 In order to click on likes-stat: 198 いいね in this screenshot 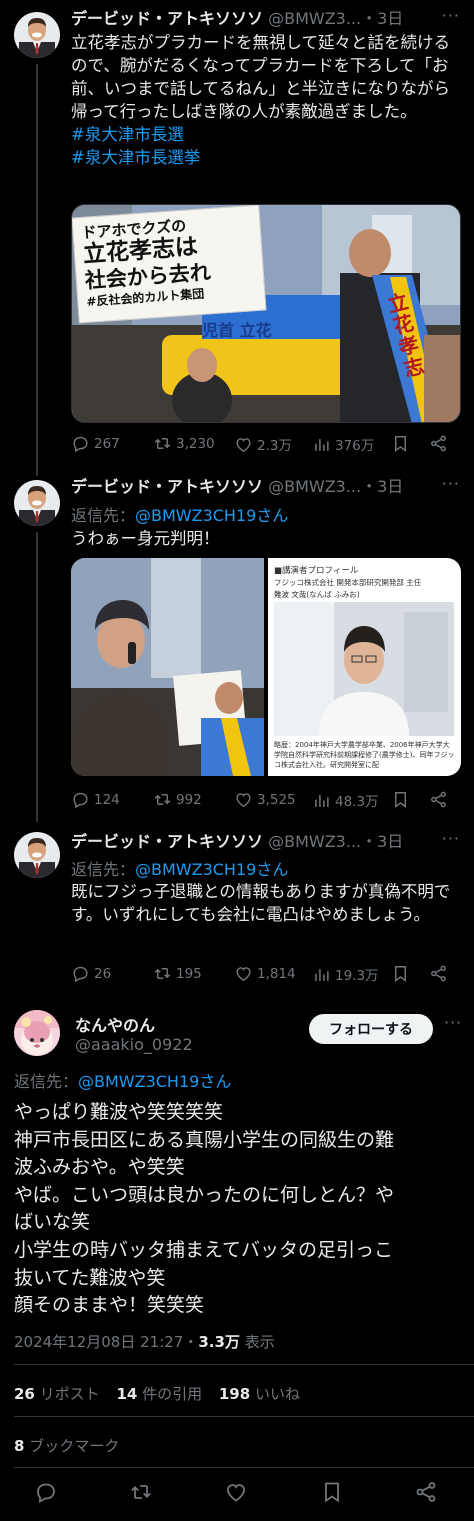, I will do `click(259, 1394)`.